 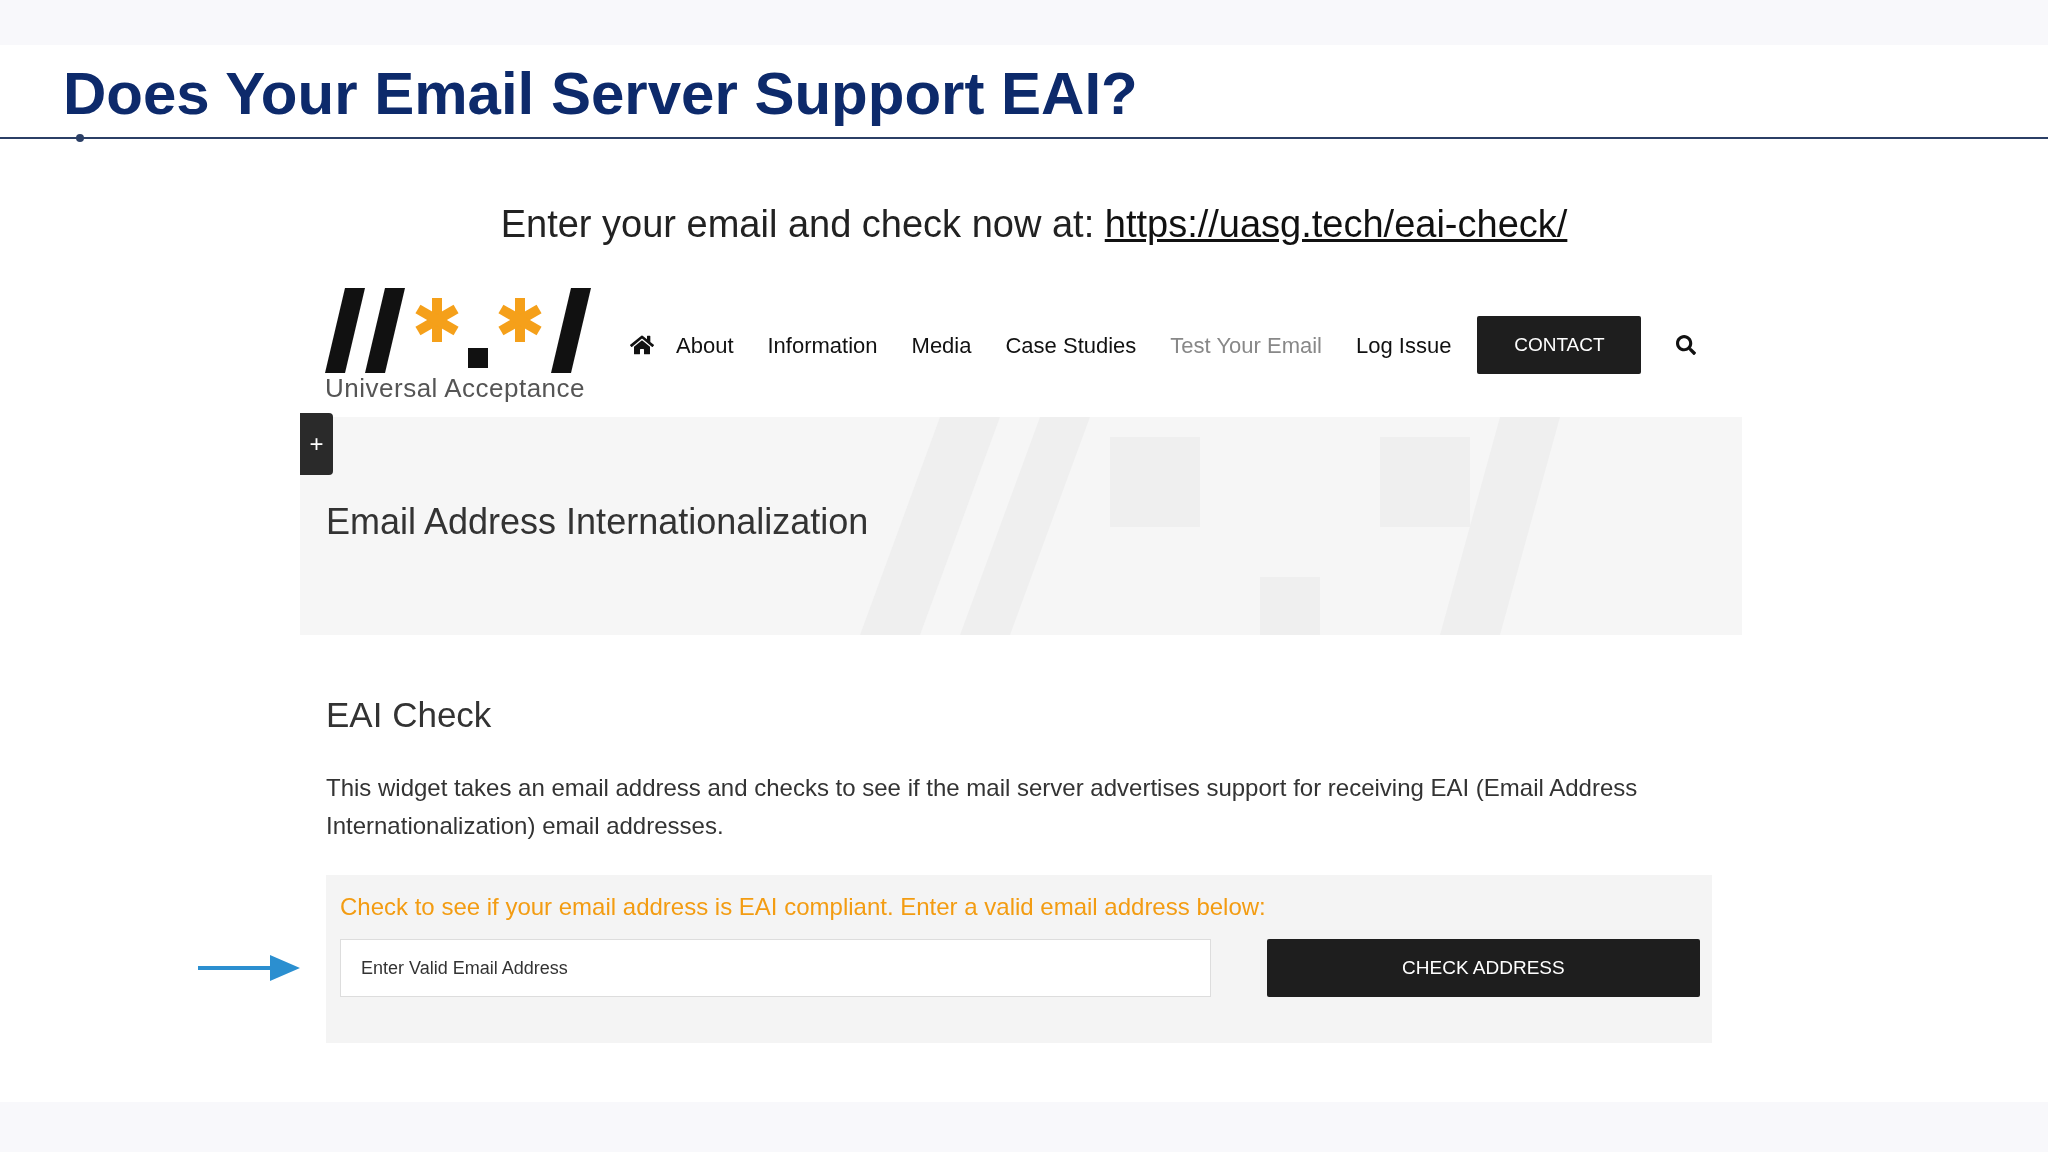 I want to click on nav-link: Media, so click(x=941, y=345).